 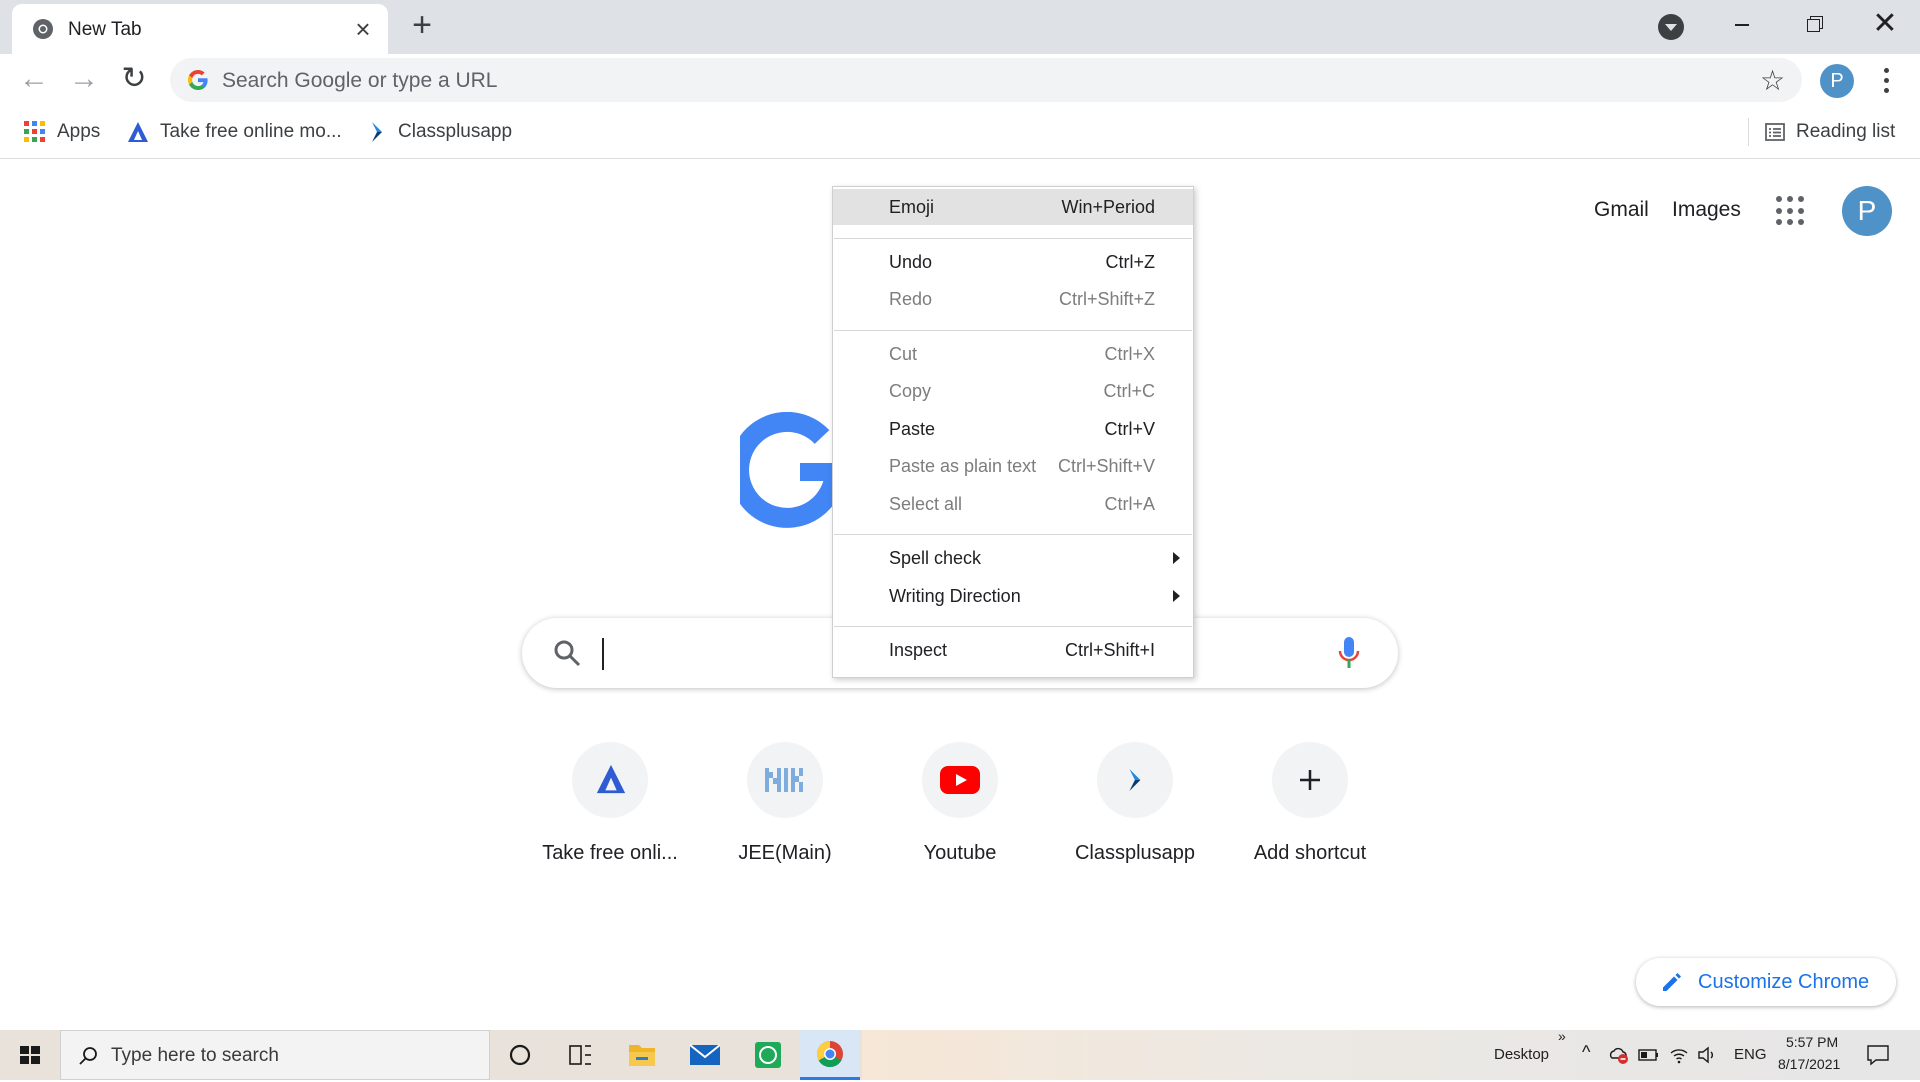 I want to click on menu-item-shortcut: Ctrl+Z, so click(x=1130, y=262).